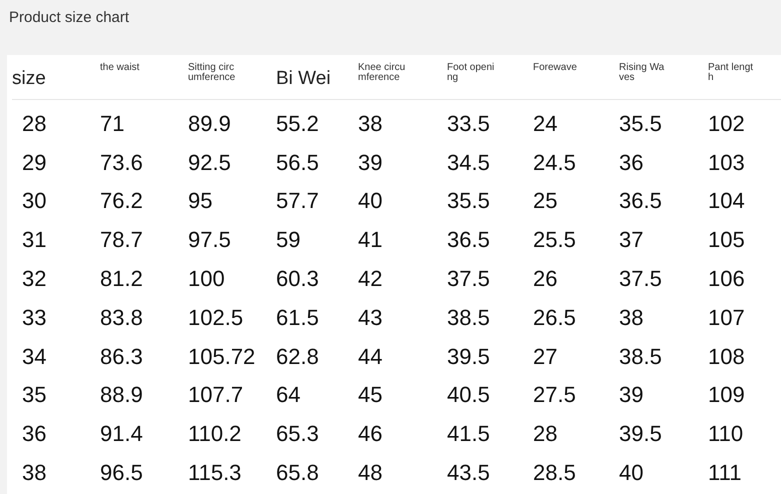 The image size is (781, 494). I want to click on column-header: Knee circumference, so click(382, 73).